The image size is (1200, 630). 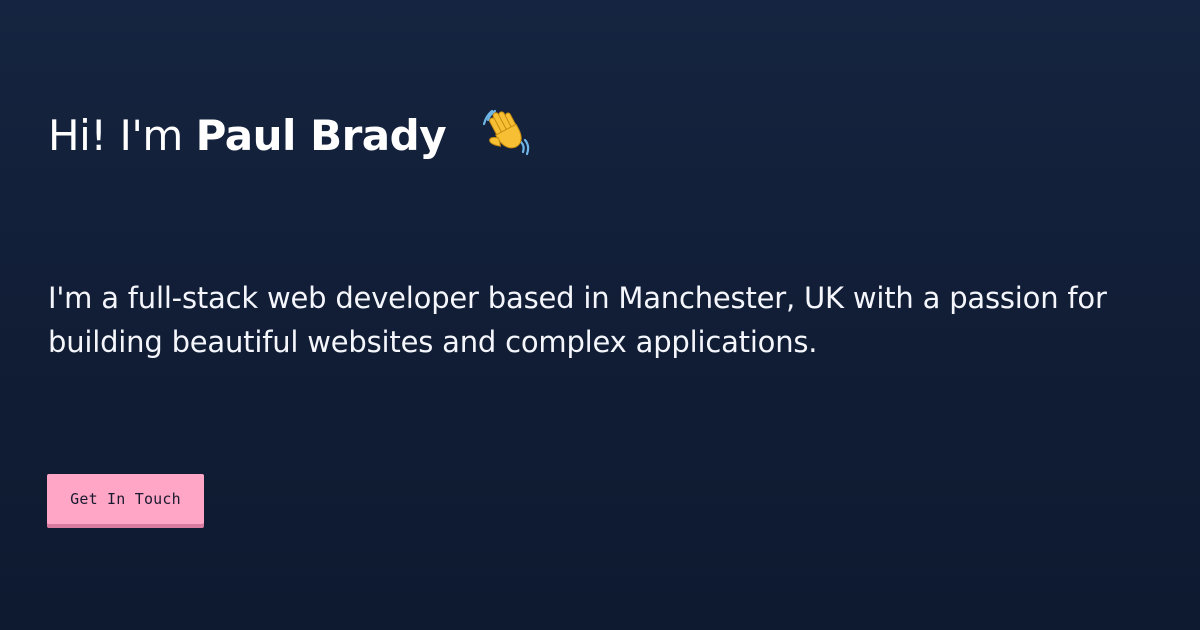 I want to click on greeting-prefix: Hi! I'm, so click(x=115, y=135).